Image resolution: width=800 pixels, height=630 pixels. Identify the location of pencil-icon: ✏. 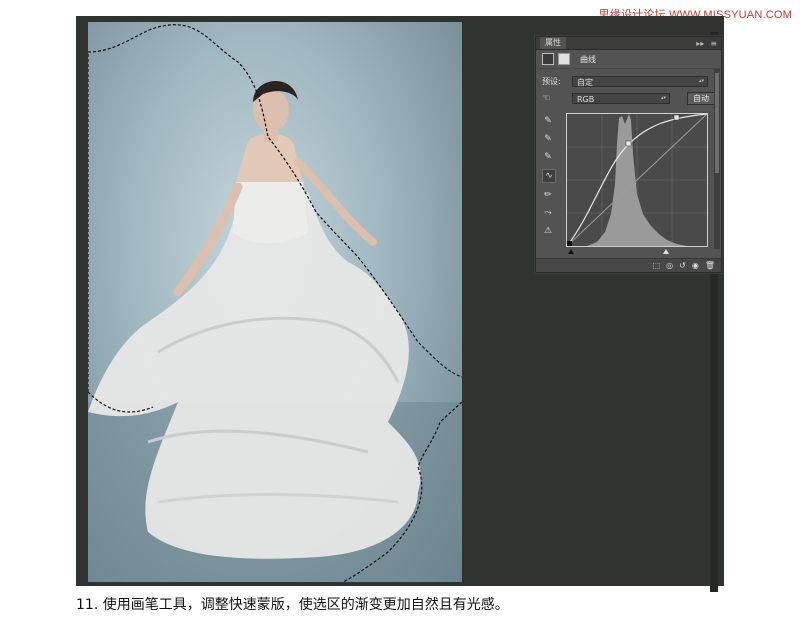
(548, 195).